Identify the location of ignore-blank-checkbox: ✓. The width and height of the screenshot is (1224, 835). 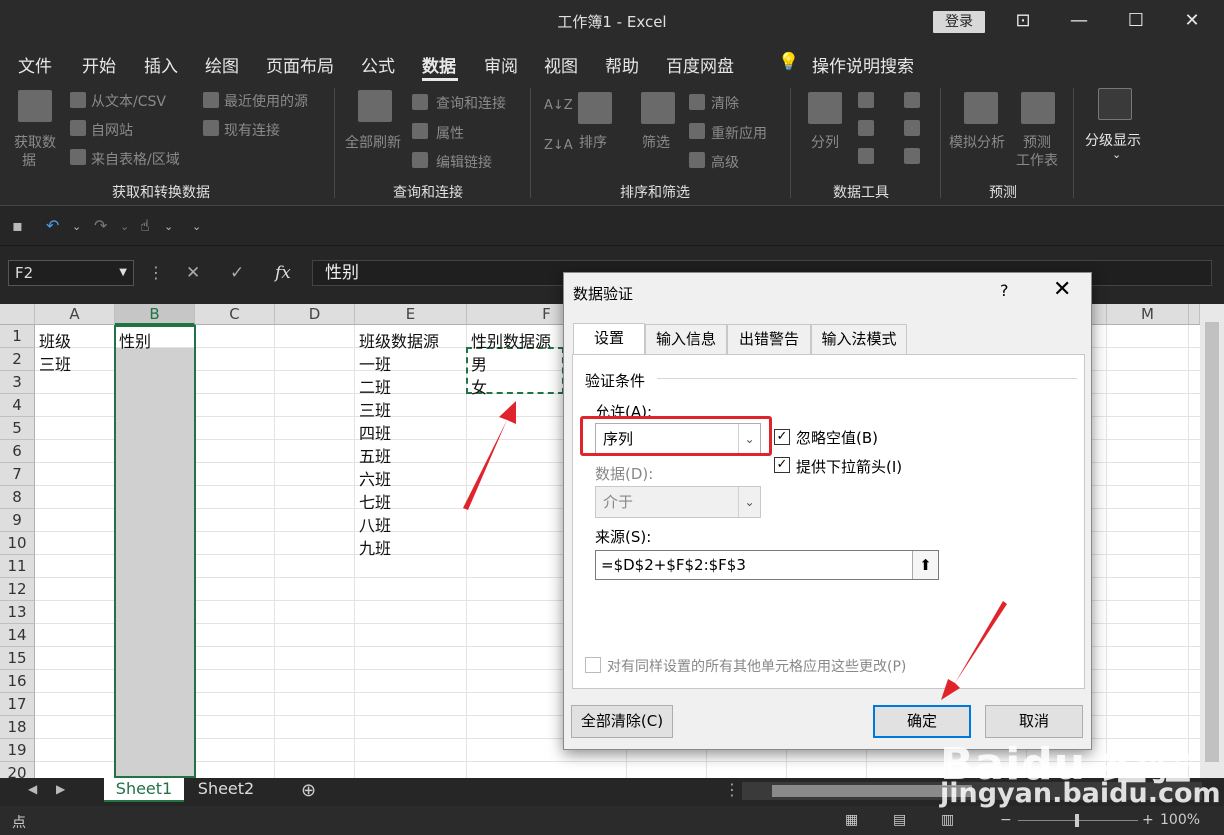
(782, 437).